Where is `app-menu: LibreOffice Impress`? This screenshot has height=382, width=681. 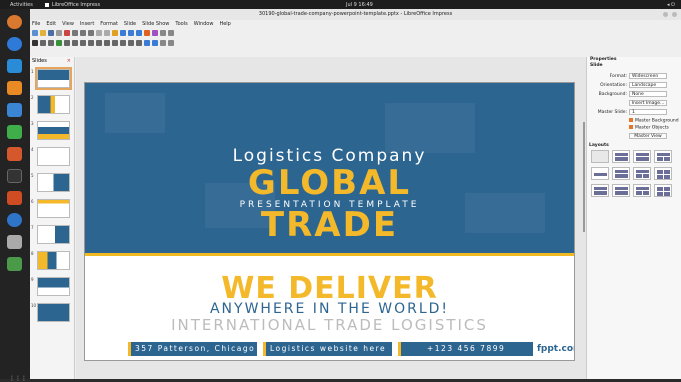
app-menu: LibreOffice Impress is located at coordinates (72, 5).